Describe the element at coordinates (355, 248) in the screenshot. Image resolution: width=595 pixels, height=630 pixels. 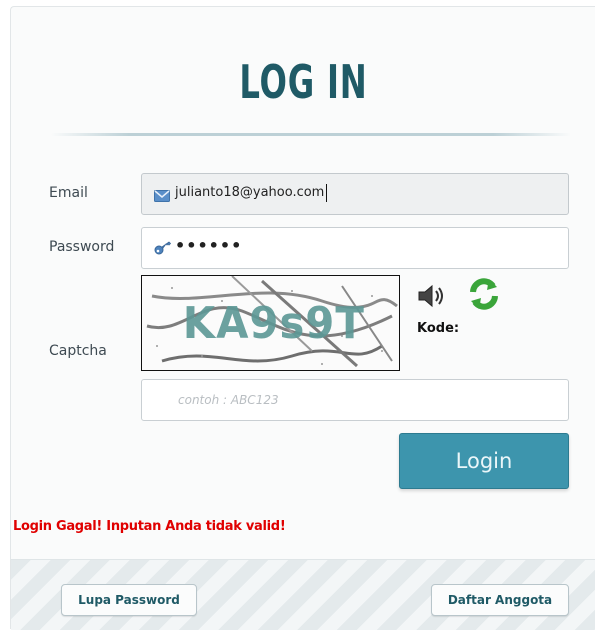
I see `password-field: ••••••` at that location.